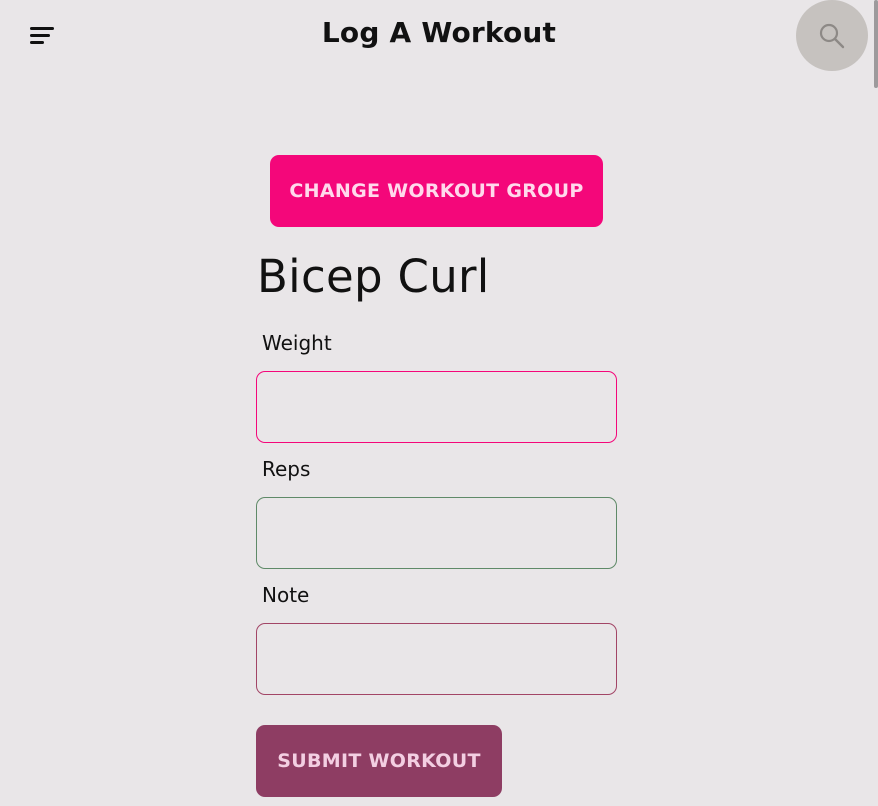  I want to click on page-title: Log A Workout, so click(439, 32).